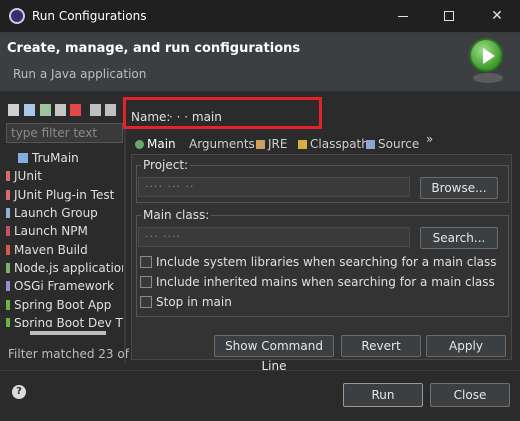 This screenshot has height=421, width=520. I want to click on tree-item-launch-npm: Launch NPM, so click(47, 231).